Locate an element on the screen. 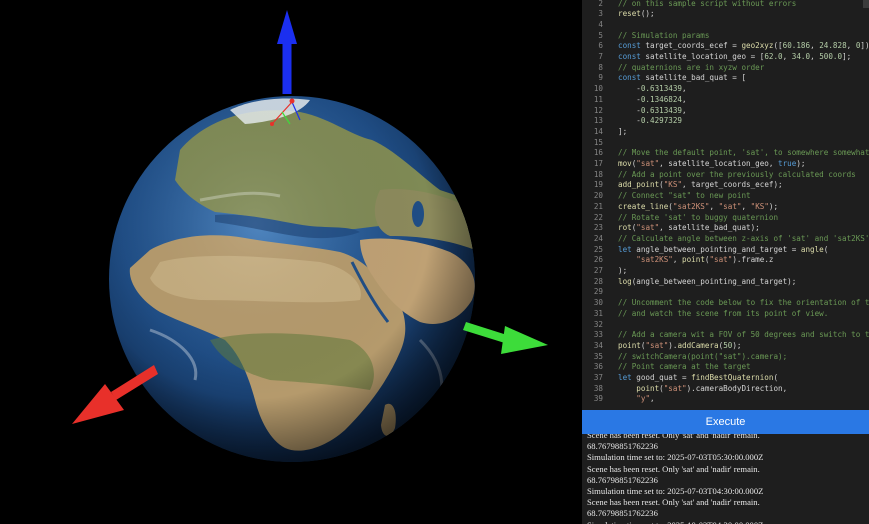 The width and height of the screenshot is (869, 524). code-line: 21 create_line("sat2KS", "sat", "KS"); is located at coordinates (725, 207).